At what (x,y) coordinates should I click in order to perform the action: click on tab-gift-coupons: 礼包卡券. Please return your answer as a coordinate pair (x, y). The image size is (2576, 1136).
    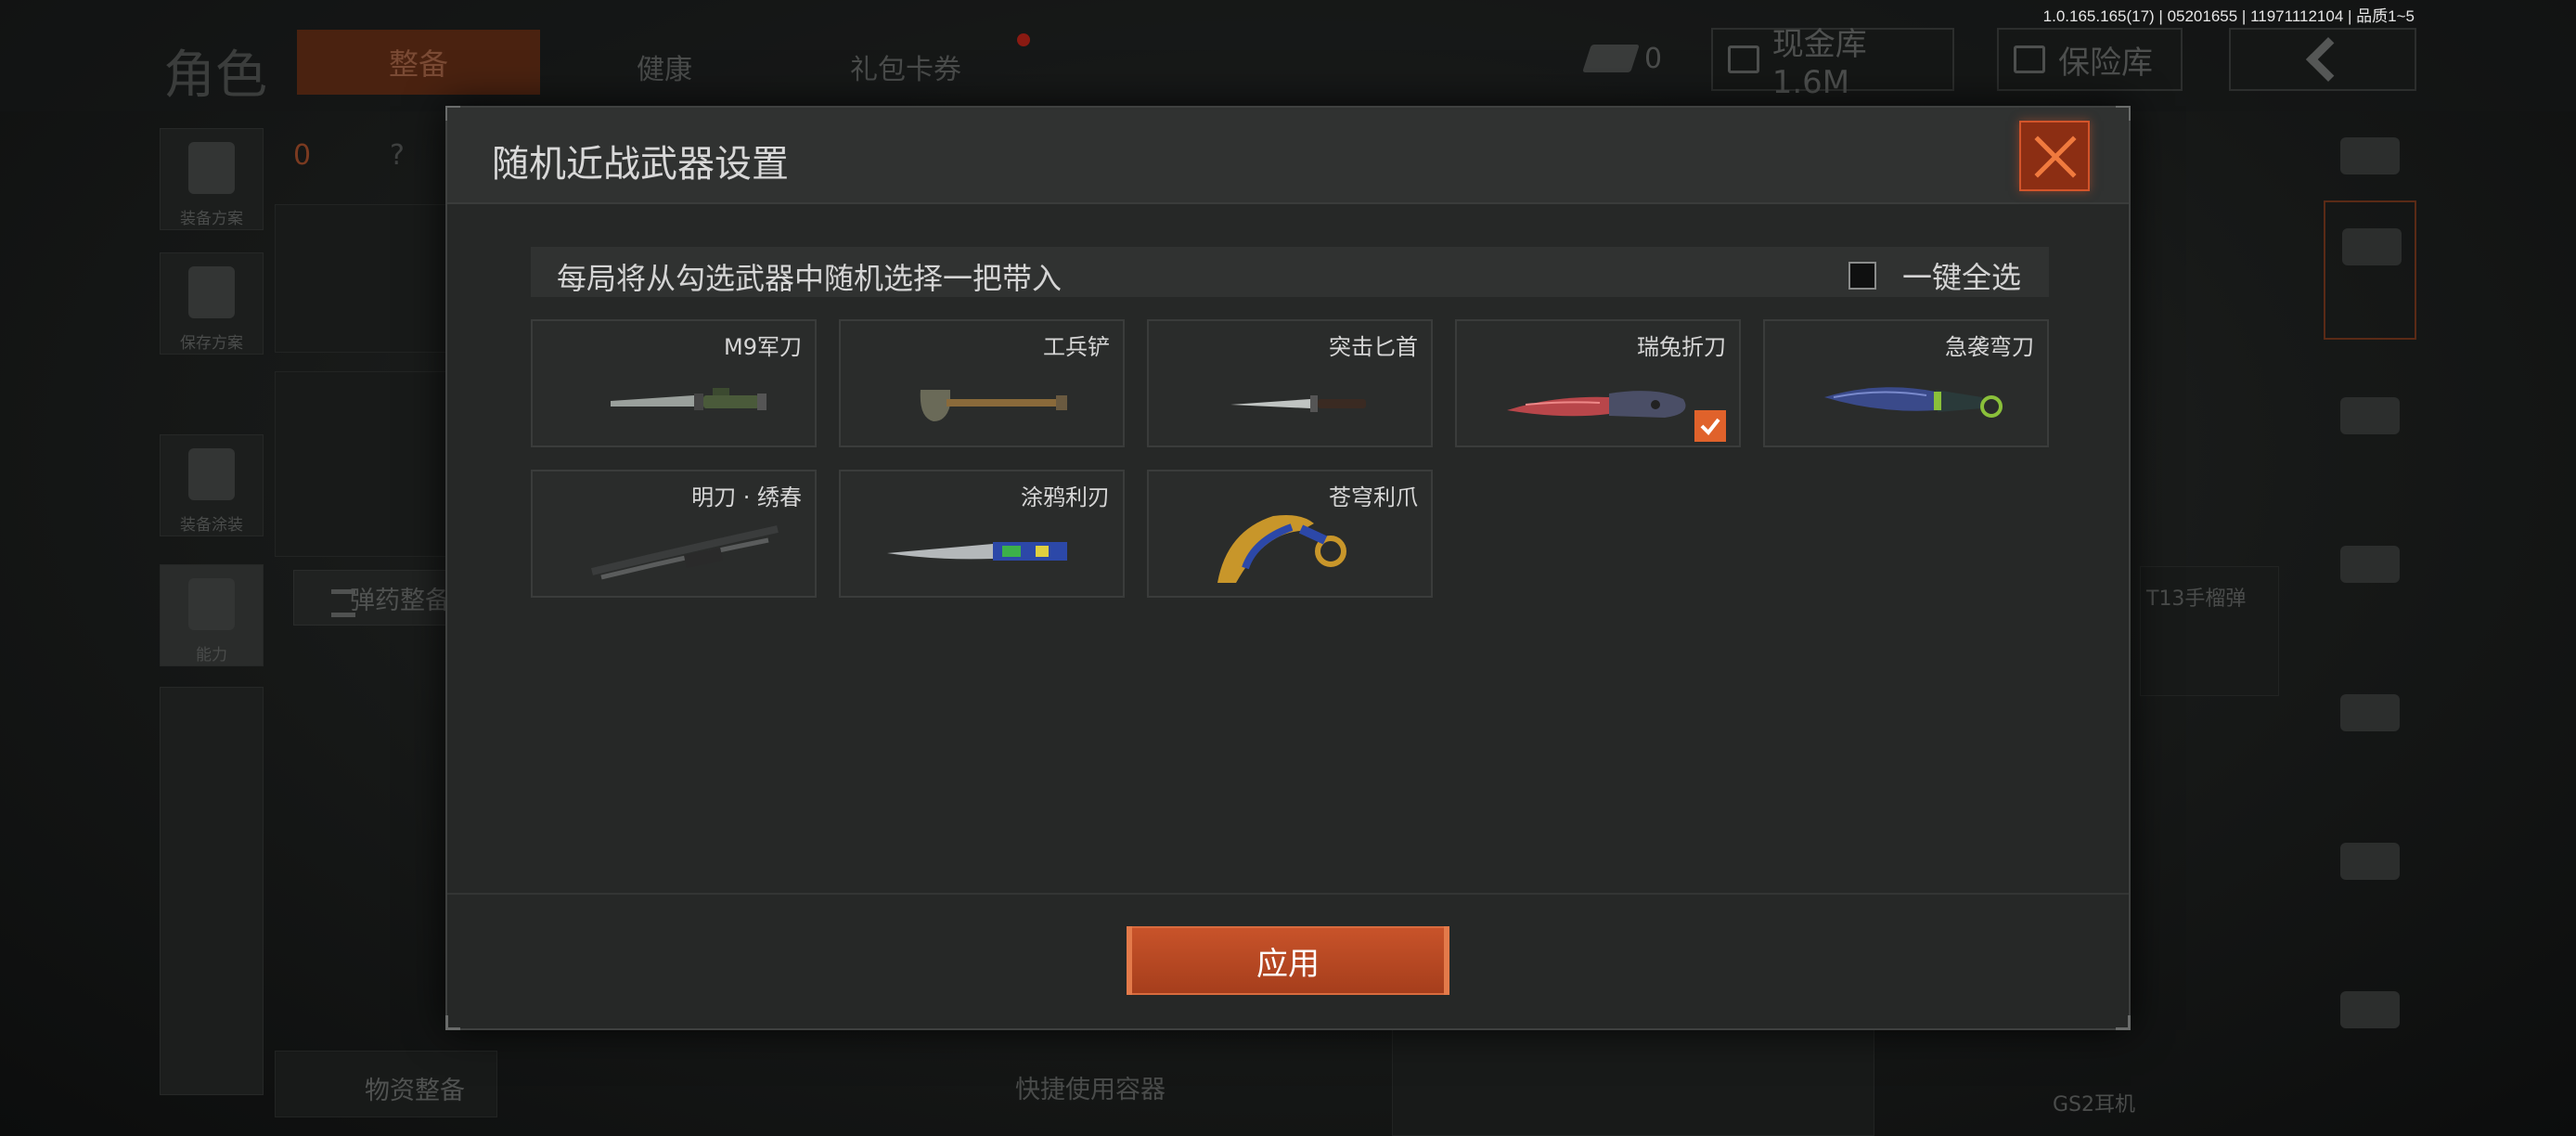
    Looking at the image, I should click on (906, 66).